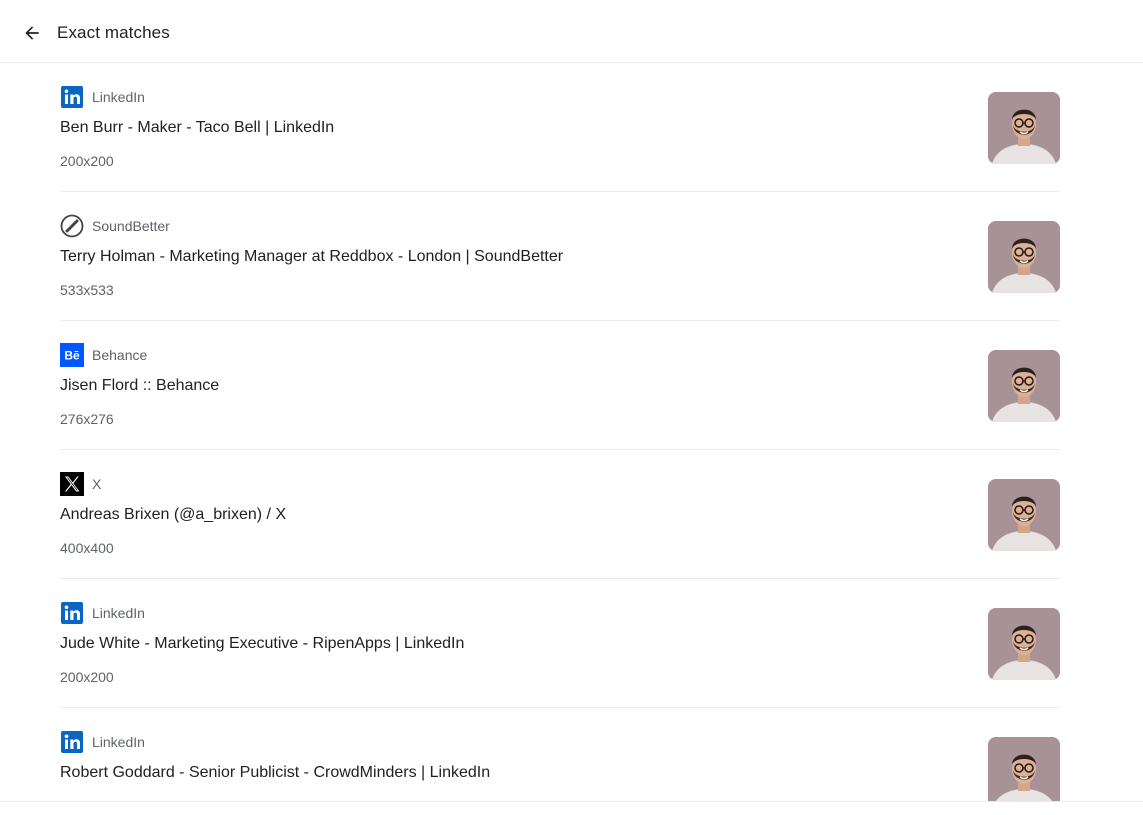 The image size is (1143, 815). I want to click on result-source: Bē Behance, so click(103, 355).